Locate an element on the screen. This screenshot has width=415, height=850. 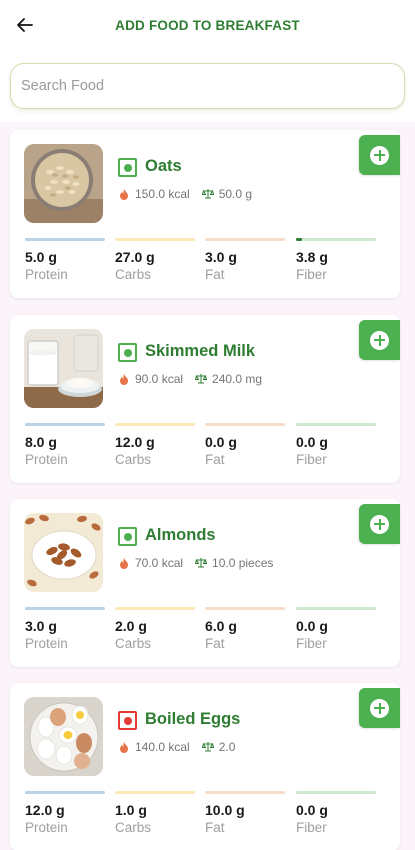
nutrient-fat: 3.0 g Fat is located at coordinates (245, 260).